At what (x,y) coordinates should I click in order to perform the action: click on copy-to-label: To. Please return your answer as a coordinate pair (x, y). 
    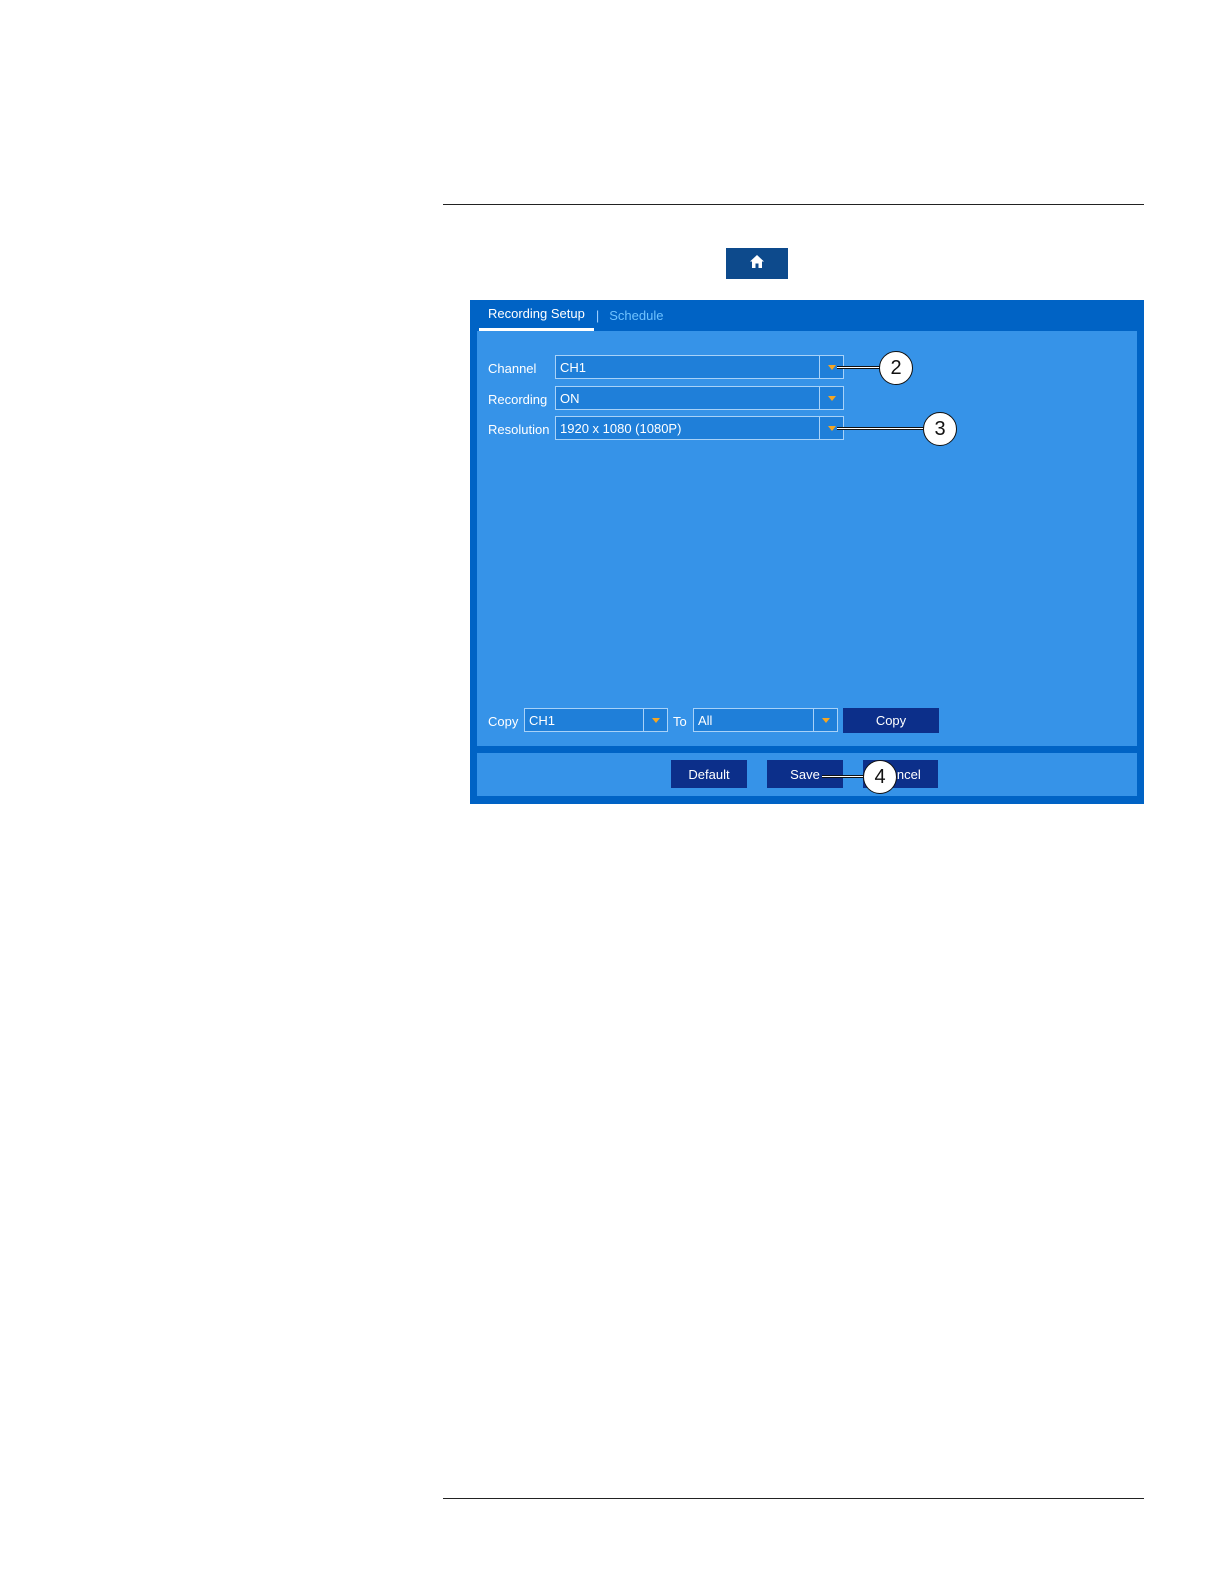
    Looking at the image, I should click on (680, 721).